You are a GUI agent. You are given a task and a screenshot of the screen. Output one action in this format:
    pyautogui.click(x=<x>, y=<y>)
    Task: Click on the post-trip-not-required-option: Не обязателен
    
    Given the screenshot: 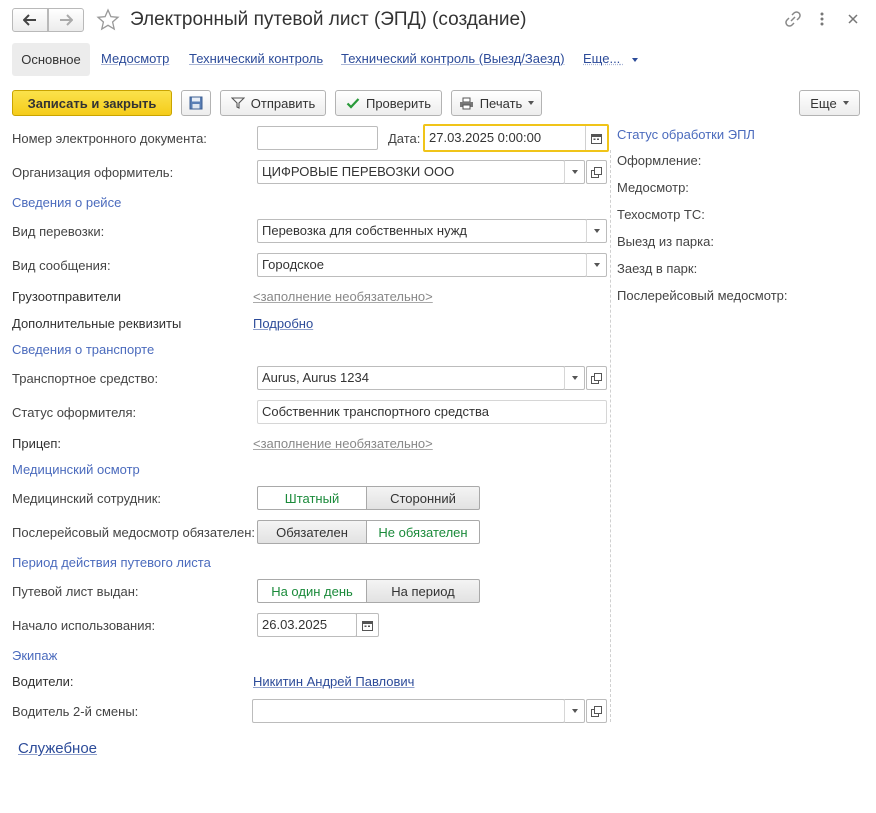 What is the action you would take?
    pyautogui.click(x=423, y=532)
    